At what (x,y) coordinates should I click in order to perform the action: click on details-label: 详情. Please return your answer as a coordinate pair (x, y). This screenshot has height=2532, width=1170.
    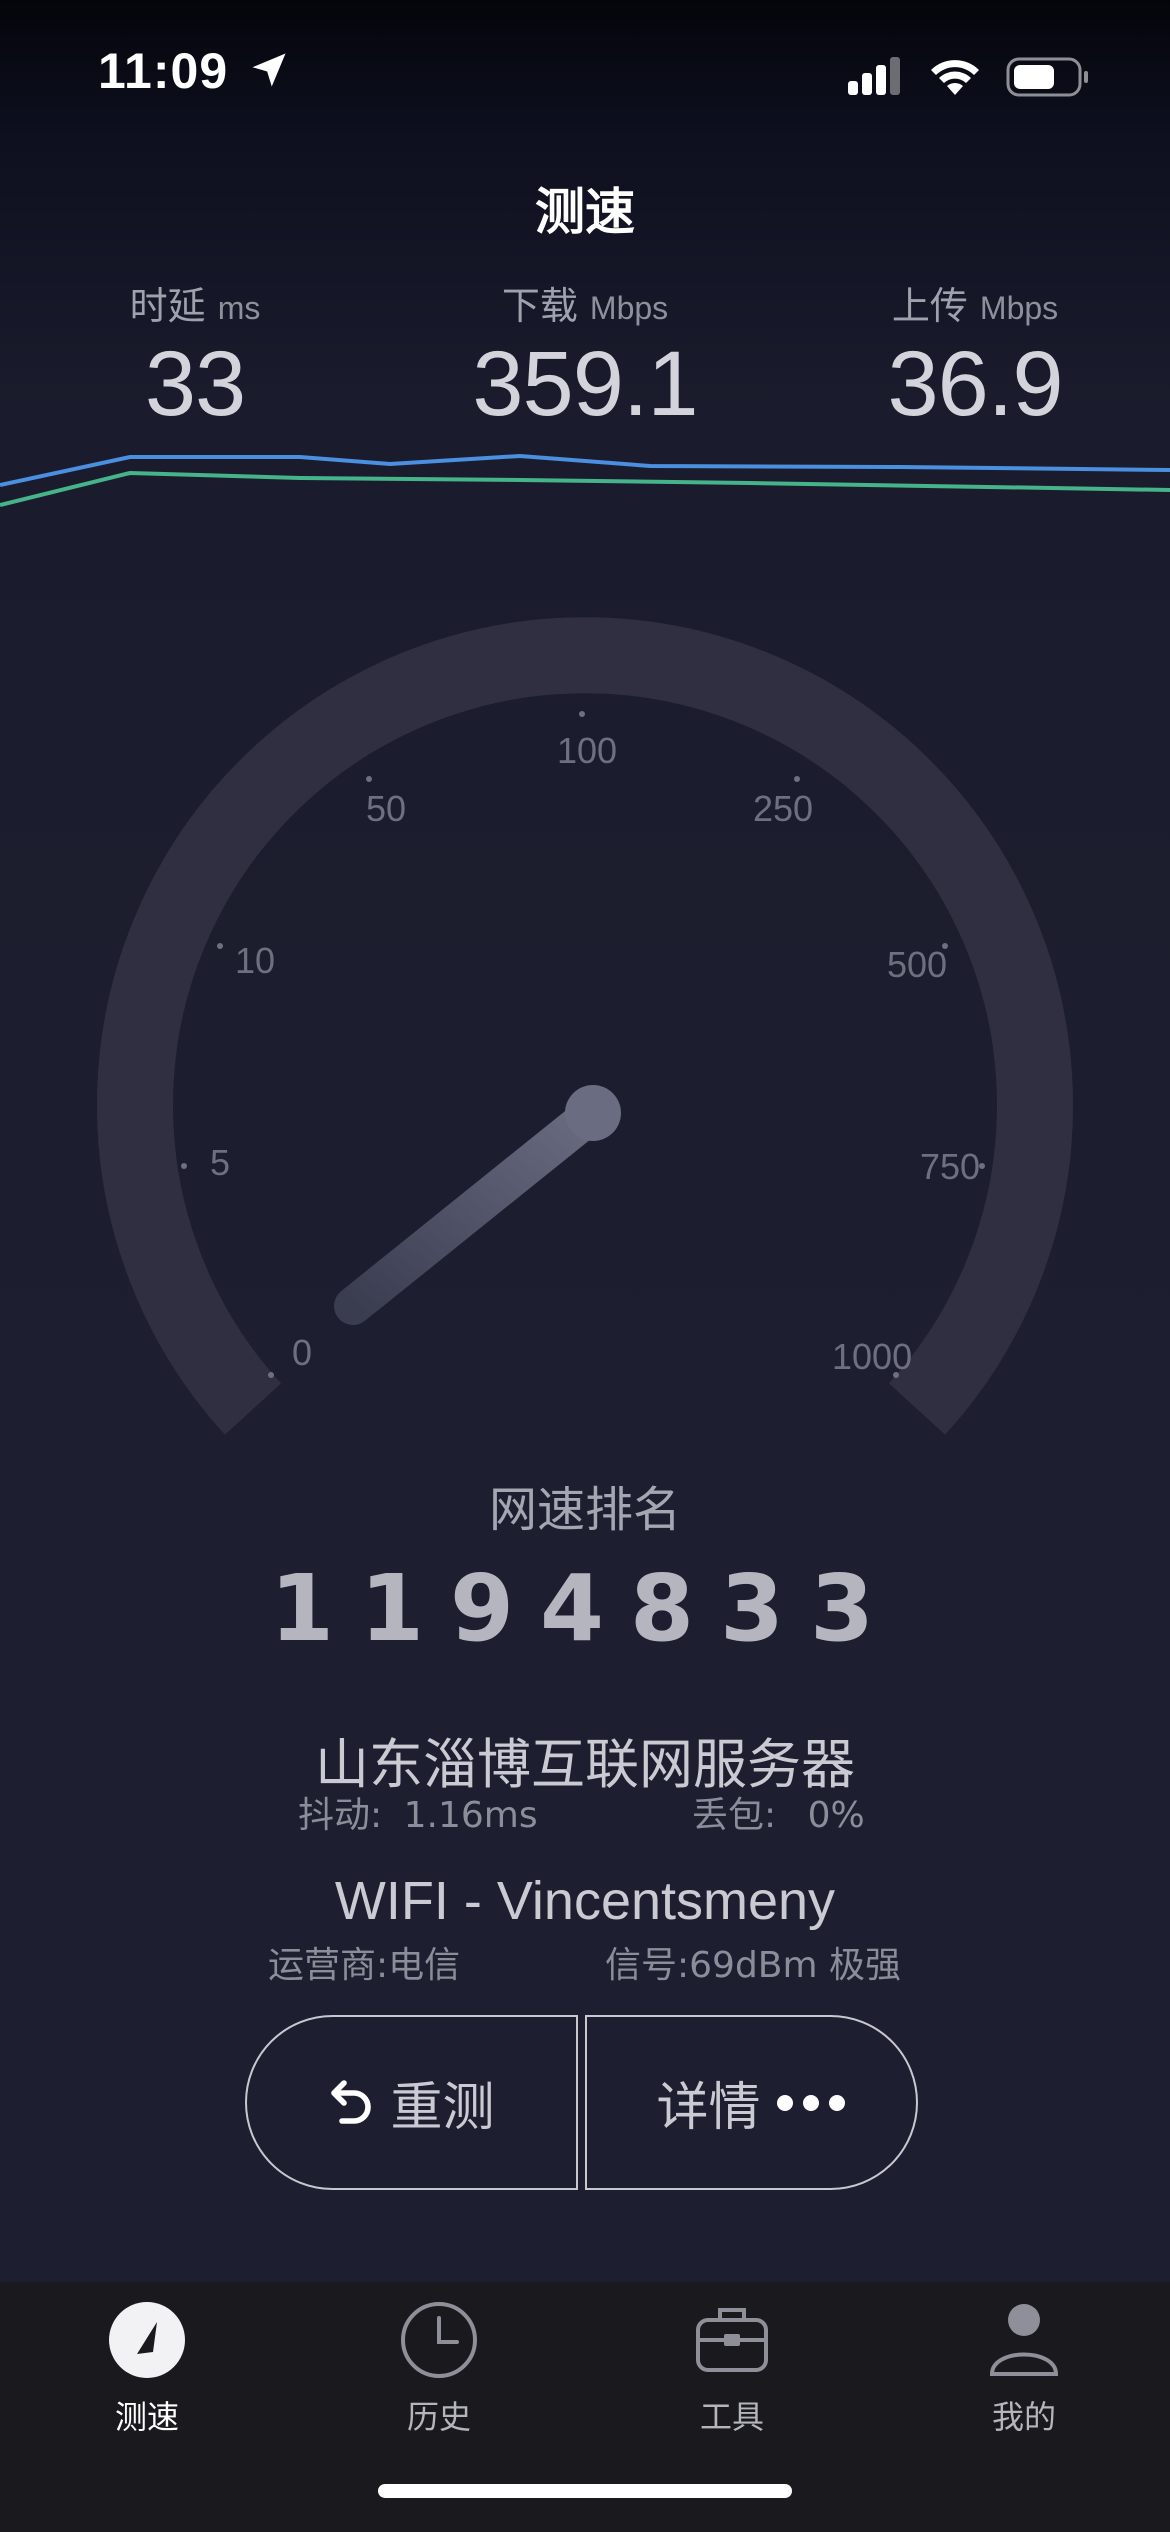
    Looking at the image, I should click on (708, 2108).